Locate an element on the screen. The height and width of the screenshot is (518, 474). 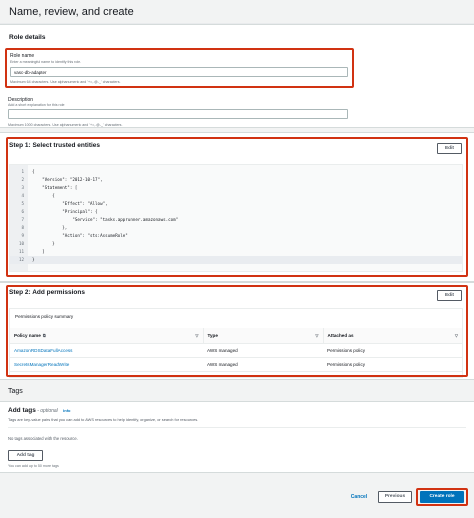
col-policy-name: Policy name ⧉ ▽ is located at coordinates (107, 336).